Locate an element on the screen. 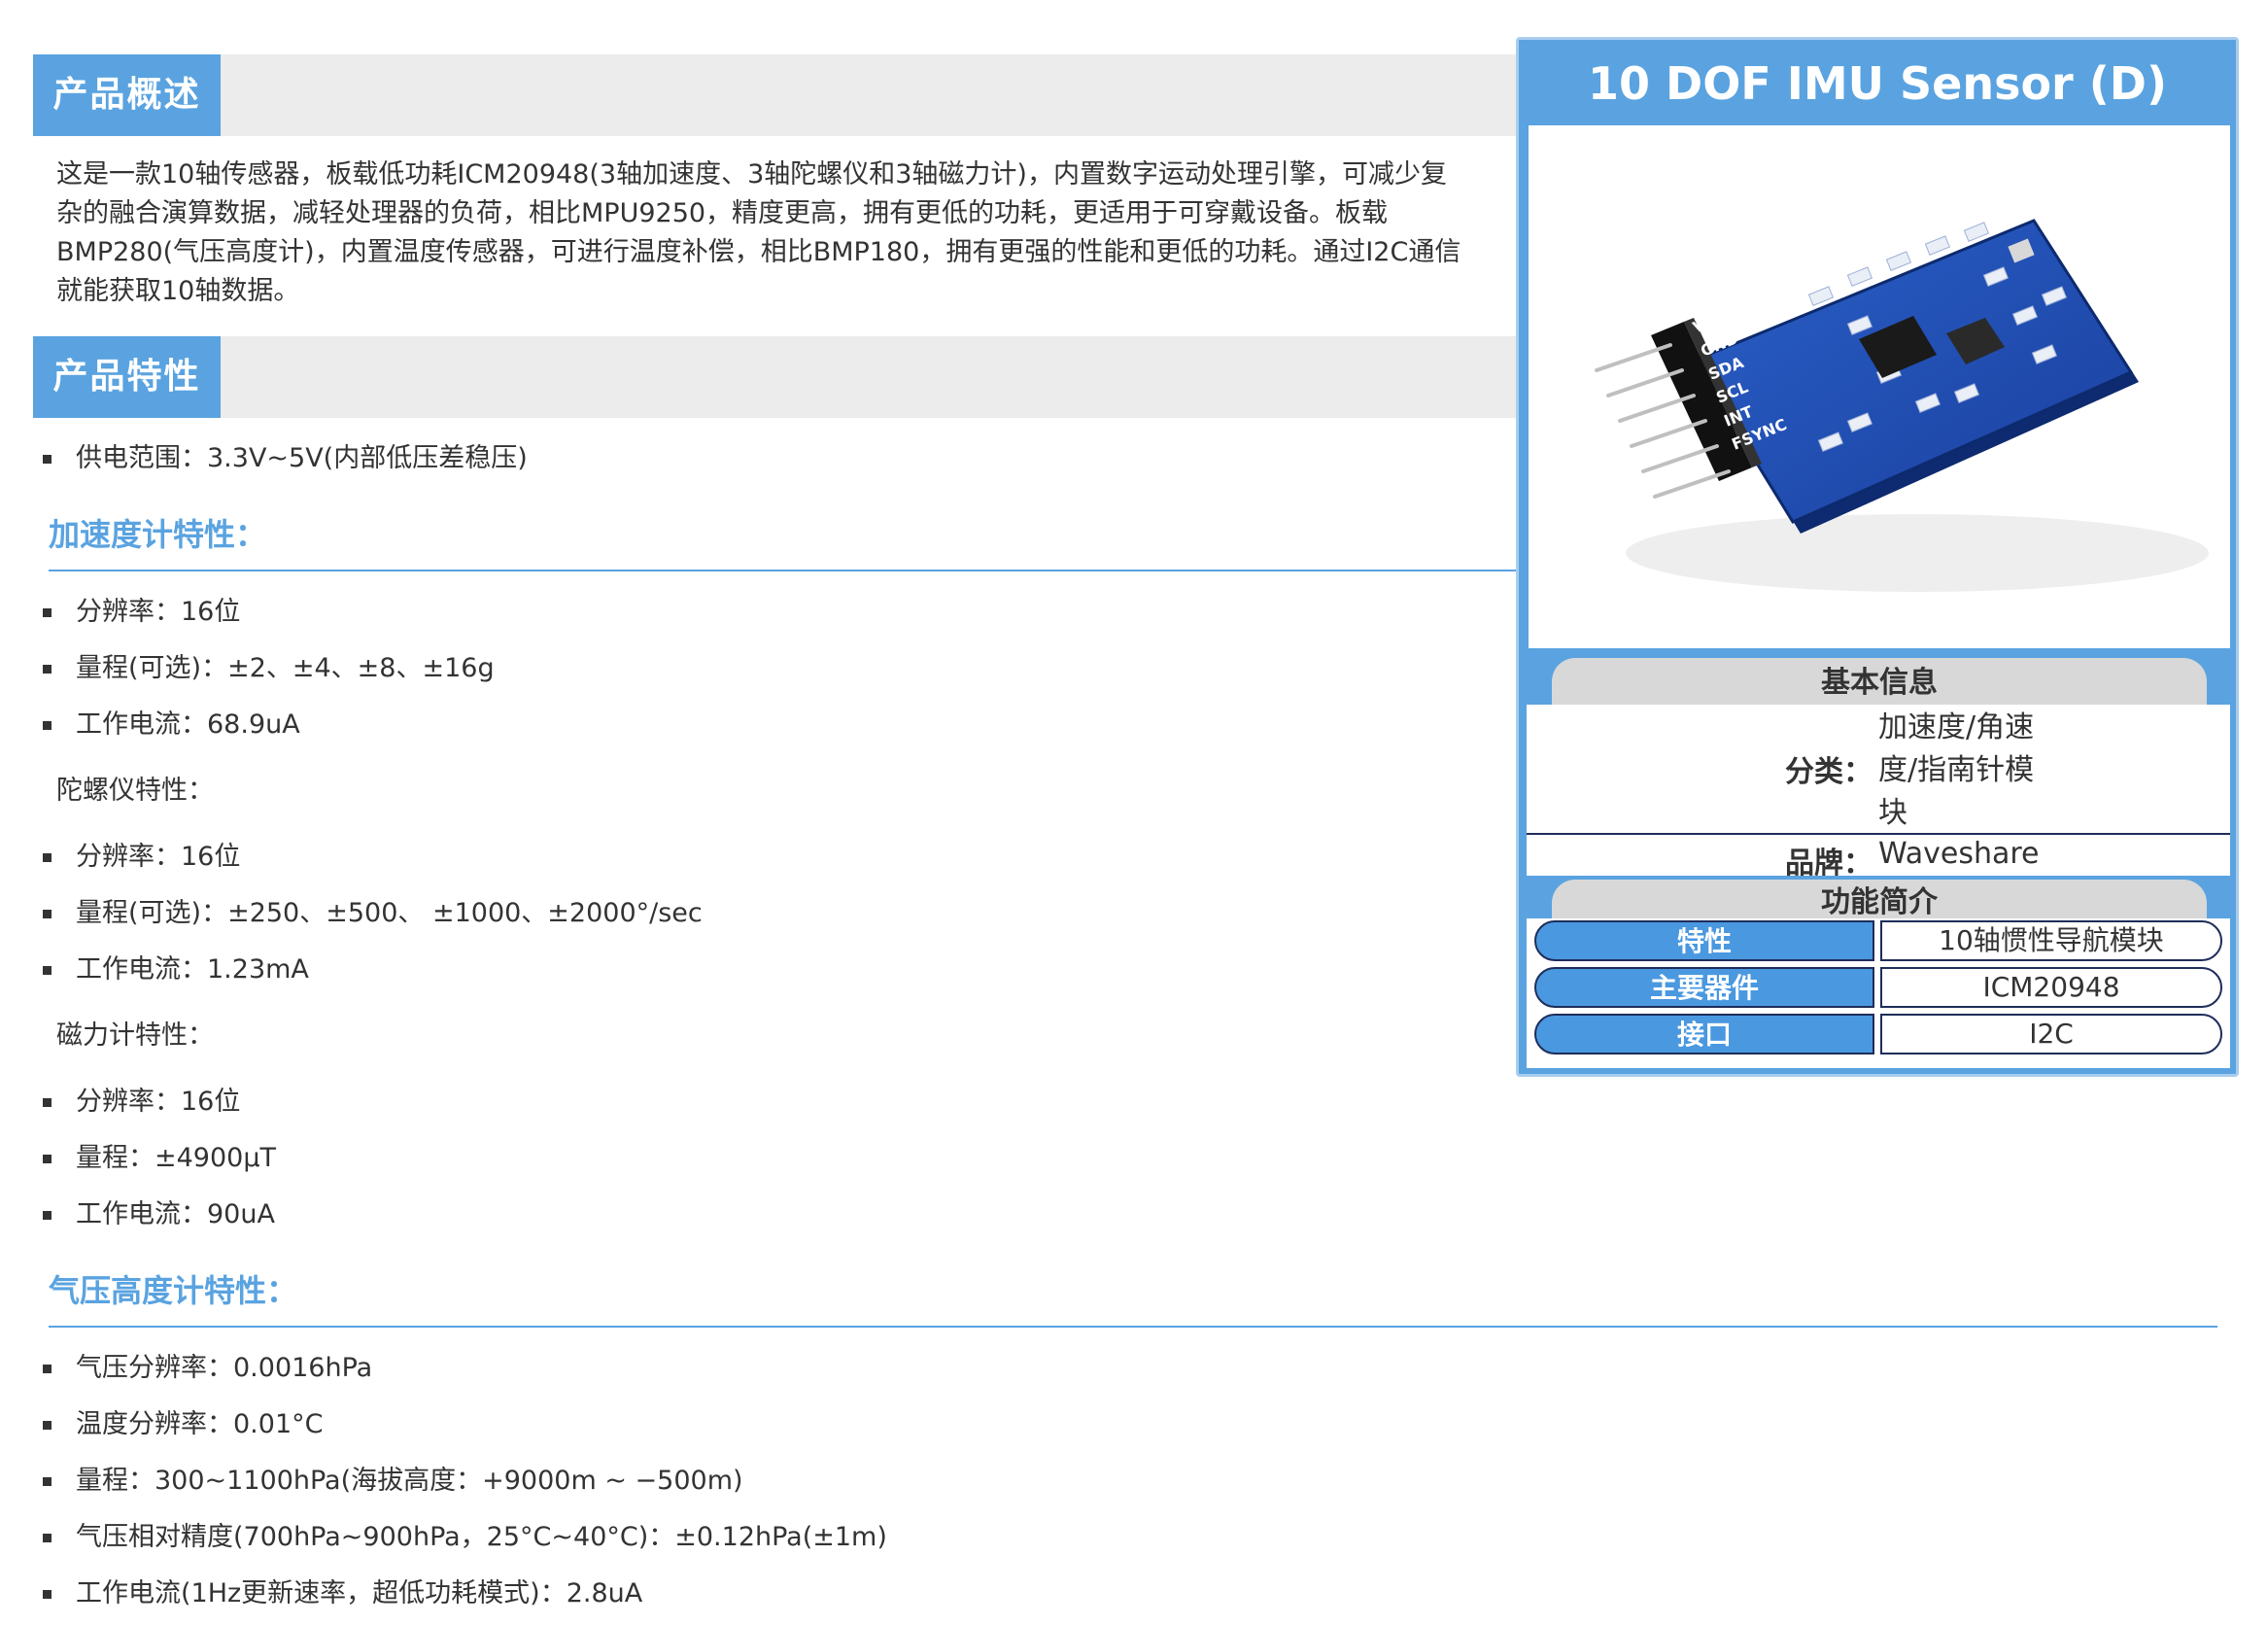 This screenshot has width=2268, height=1625. accel-divider is located at coordinates (783, 570).